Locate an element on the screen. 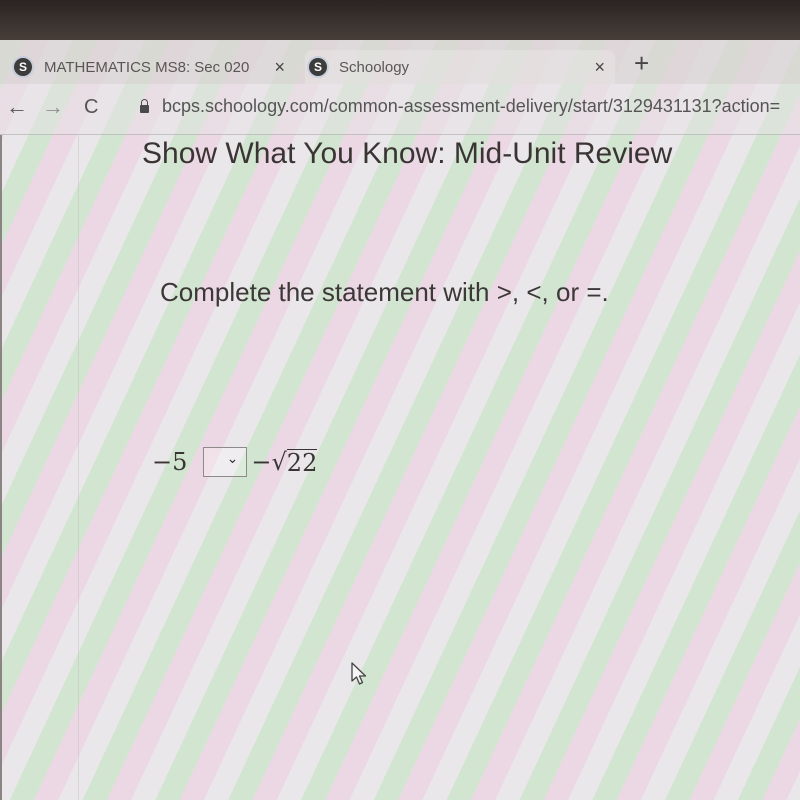 The width and height of the screenshot is (800, 800). content-divider is located at coordinates (78, 467).